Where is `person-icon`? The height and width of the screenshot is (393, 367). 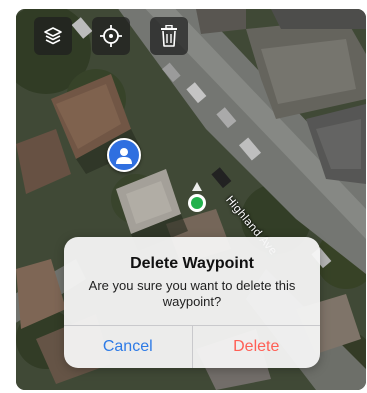 person-icon is located at coordinates (124, 156).